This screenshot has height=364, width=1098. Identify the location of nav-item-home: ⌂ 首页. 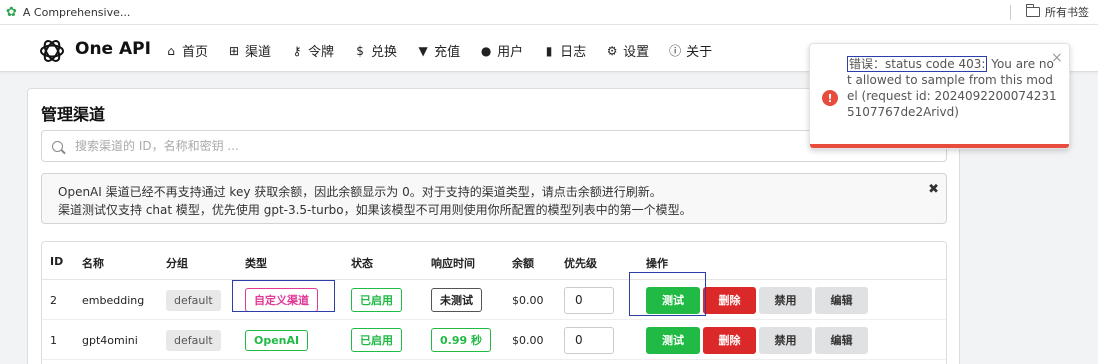
(187, 51).